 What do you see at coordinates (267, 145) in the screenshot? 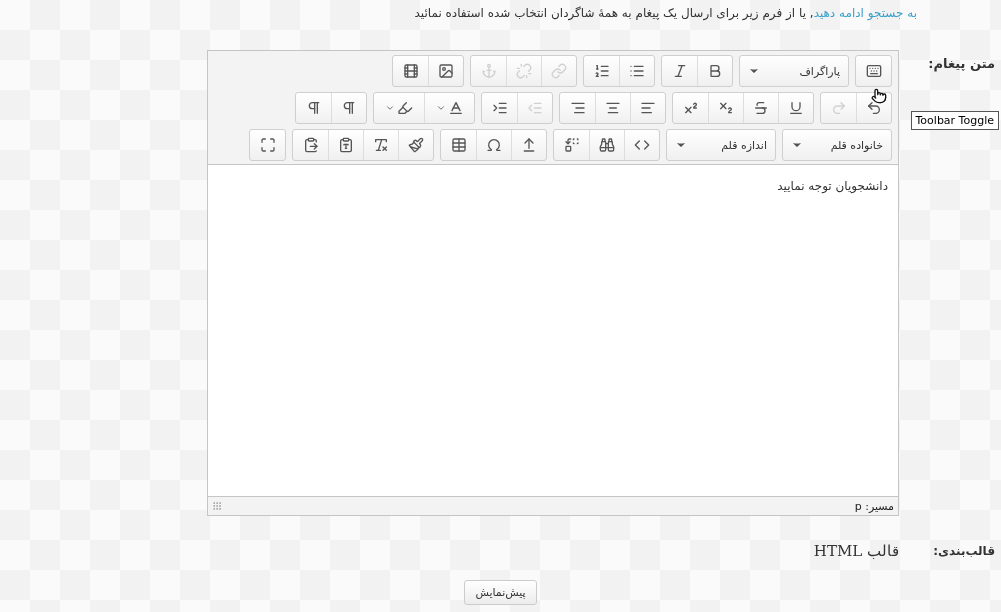
I see `fullscreen-icon` at bounding box center [267, 145].